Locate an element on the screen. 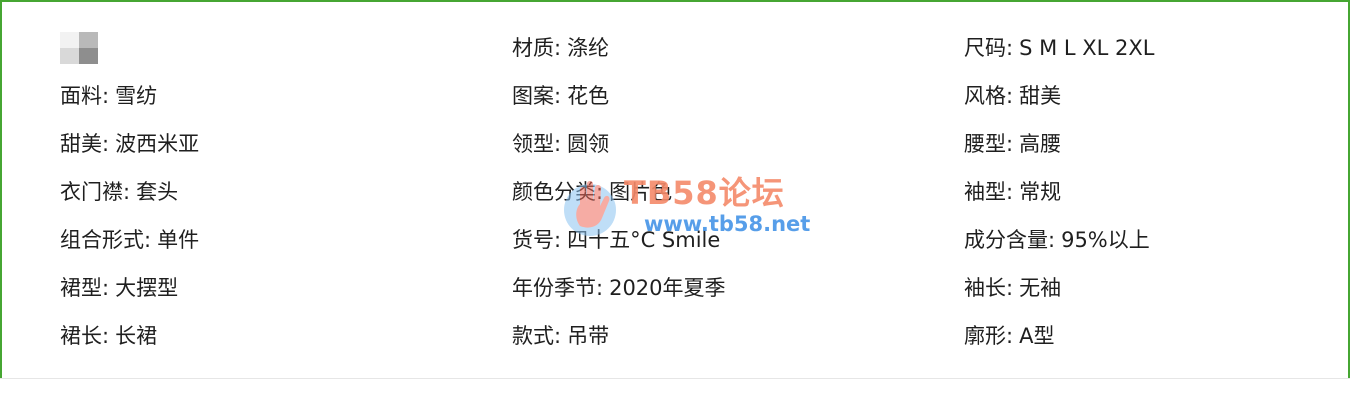 The image size is (1350, 410). attr-label: 领型: is located at coordinates (537, 144).